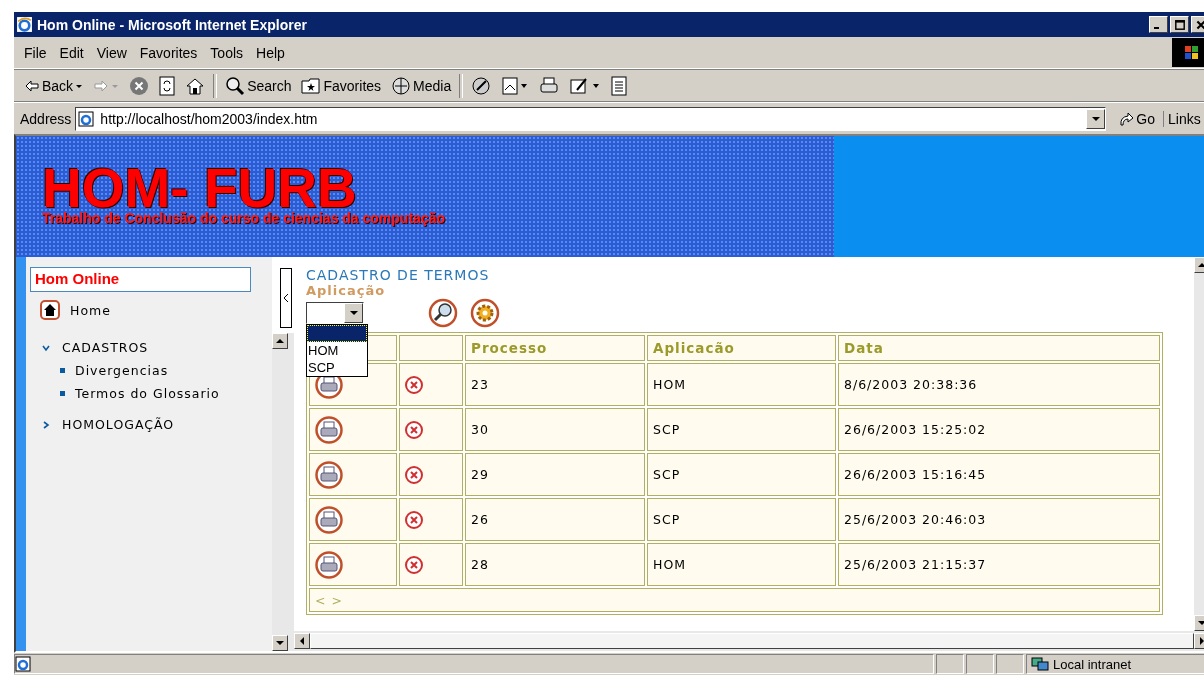  Describe the element at coordinates (999, 348) in the screenshot. I see `column-header: Data` at that location.